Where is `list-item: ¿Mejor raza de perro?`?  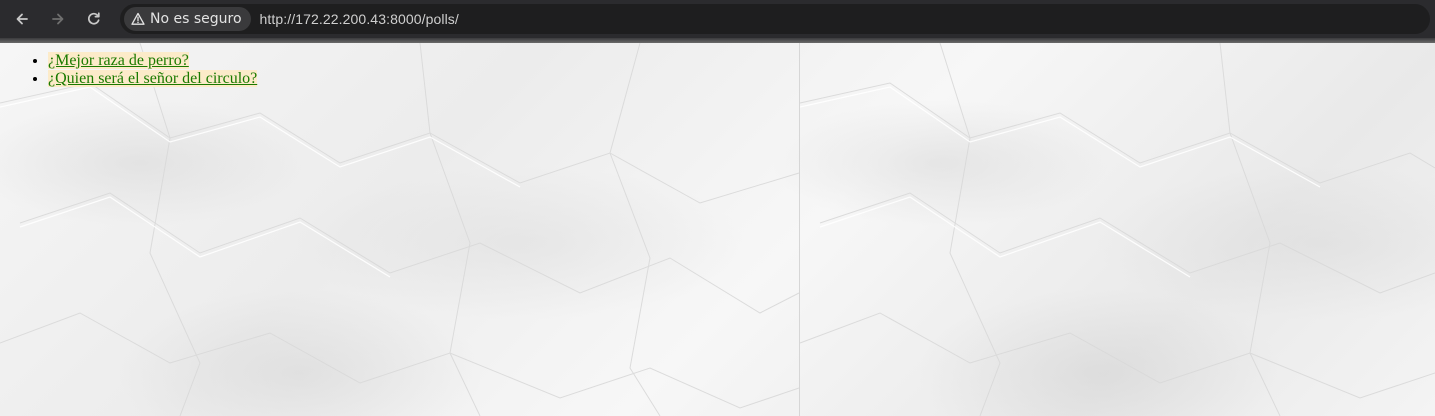 list-item: ¿Mejor raza de perro? is located at coordinates (152, 61).